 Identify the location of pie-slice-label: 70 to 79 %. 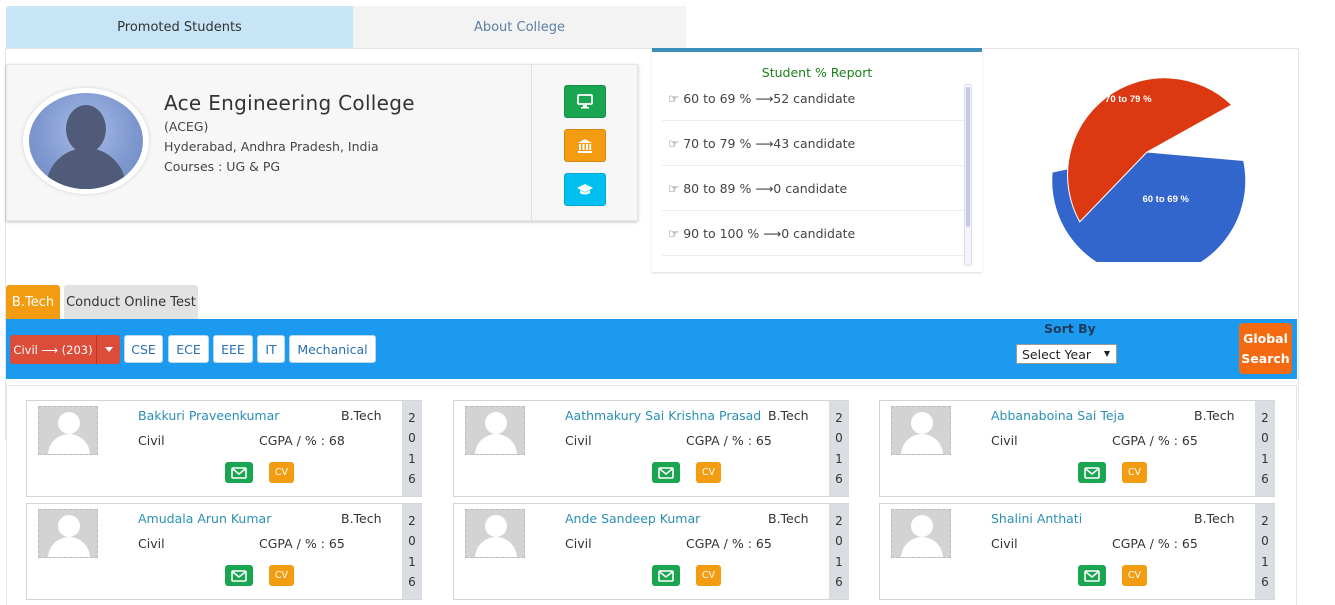
(1128, 99).